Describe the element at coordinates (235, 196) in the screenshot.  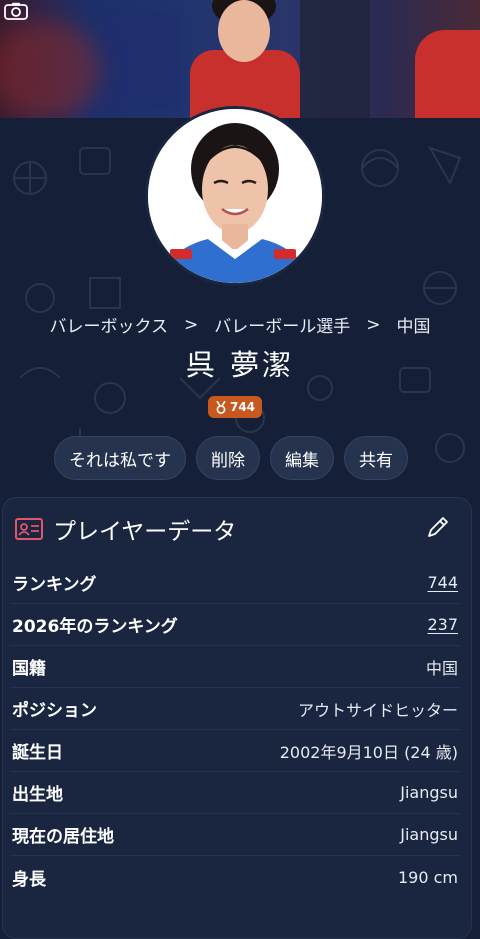
I see `player-avatar` at that location.